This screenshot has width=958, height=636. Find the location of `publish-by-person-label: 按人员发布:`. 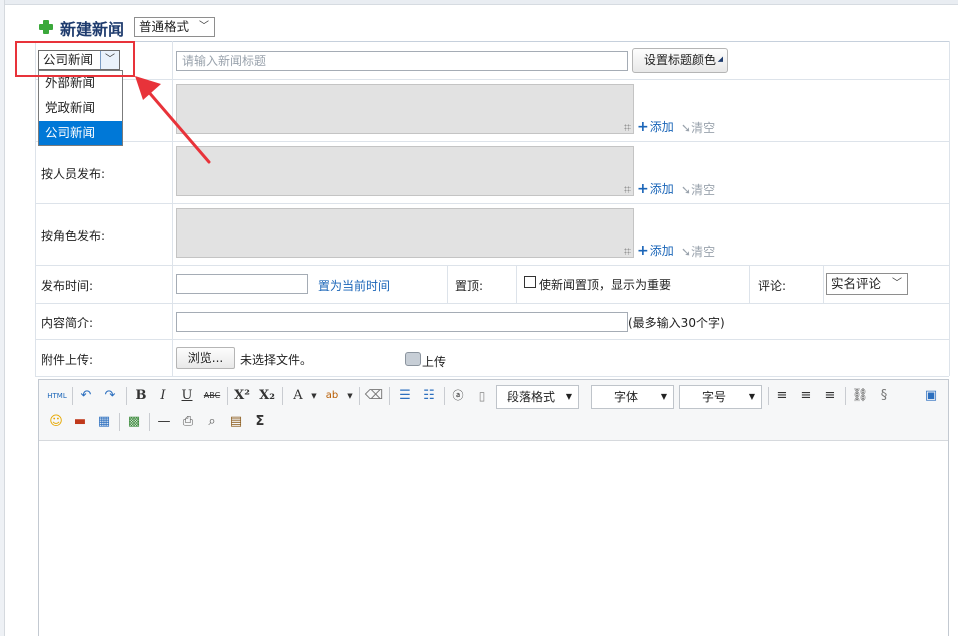

publish-by-person-label: 按人员发布: is located at coordinates (73, 174).